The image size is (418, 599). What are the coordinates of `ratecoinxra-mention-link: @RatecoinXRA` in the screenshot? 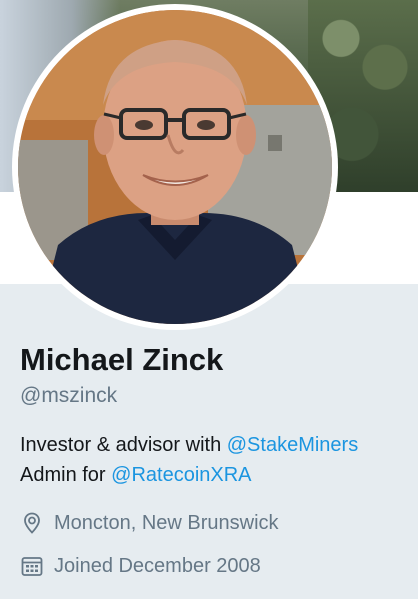 It's located at (181, 475).